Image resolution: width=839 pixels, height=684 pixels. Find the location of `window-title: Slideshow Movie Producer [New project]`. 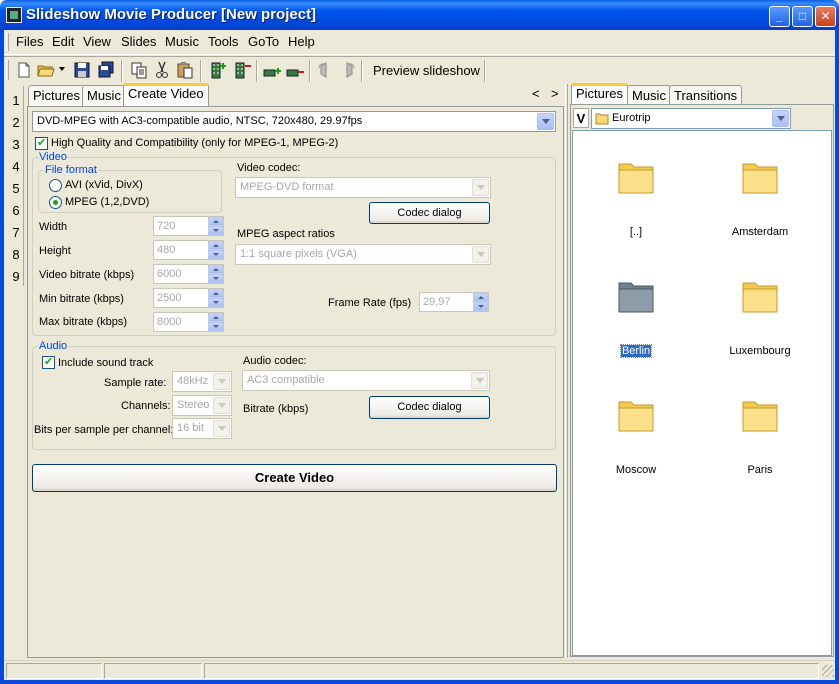

window-title: Slideshow Movie Producer [New project] is located at coordinates (171, 14).